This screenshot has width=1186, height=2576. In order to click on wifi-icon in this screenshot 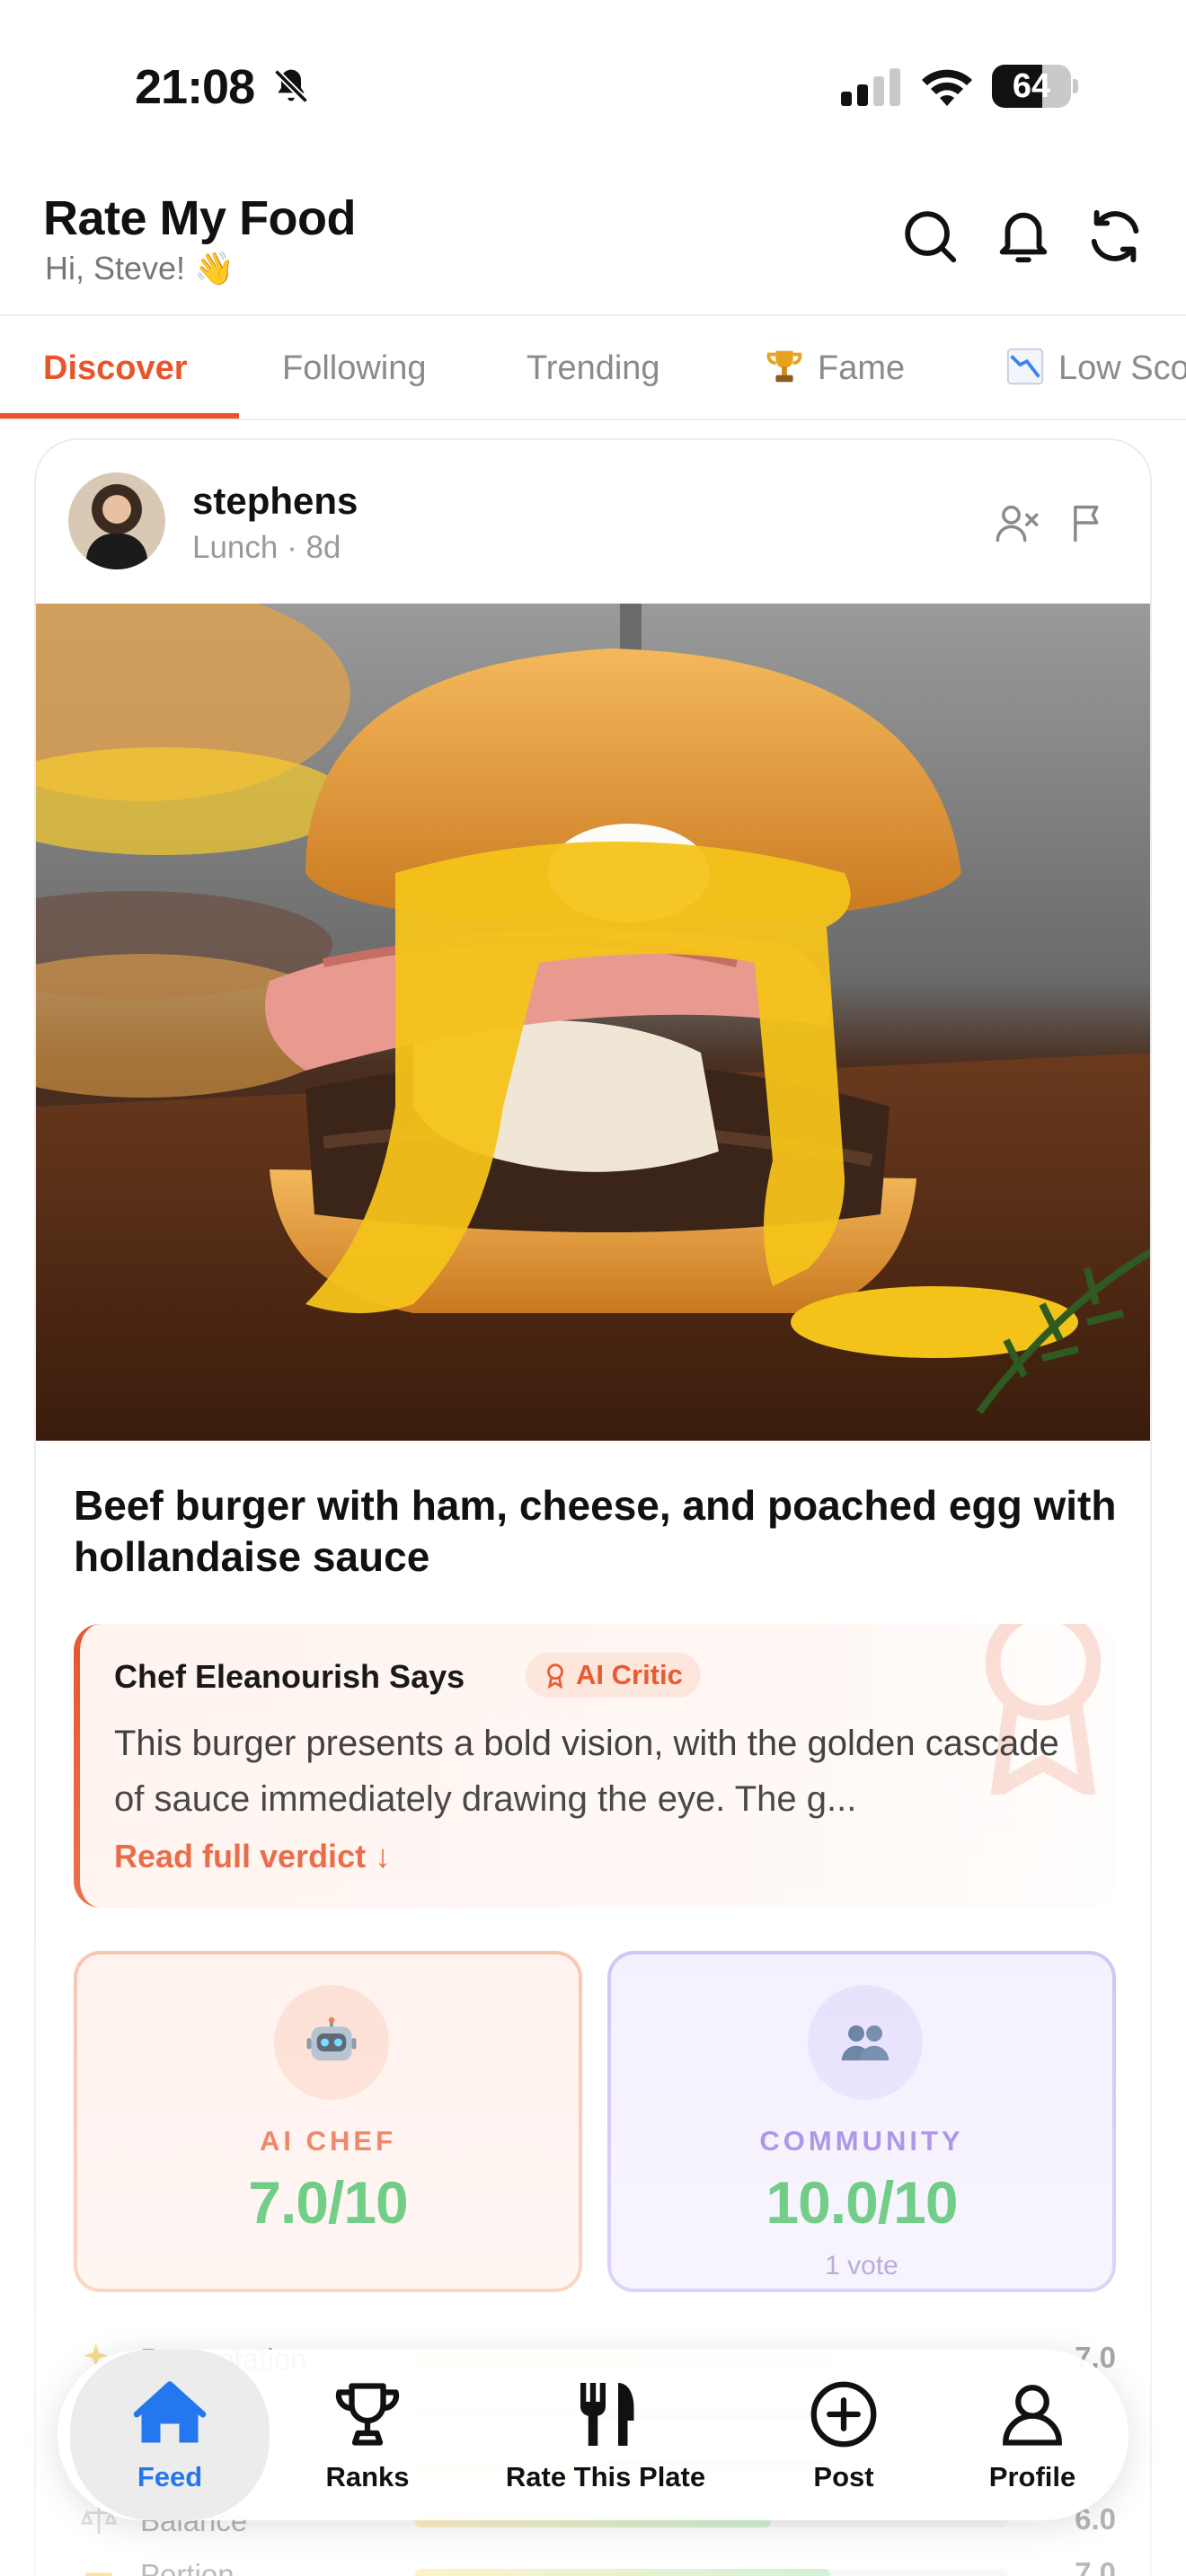, I will do `click(947, 87)`.